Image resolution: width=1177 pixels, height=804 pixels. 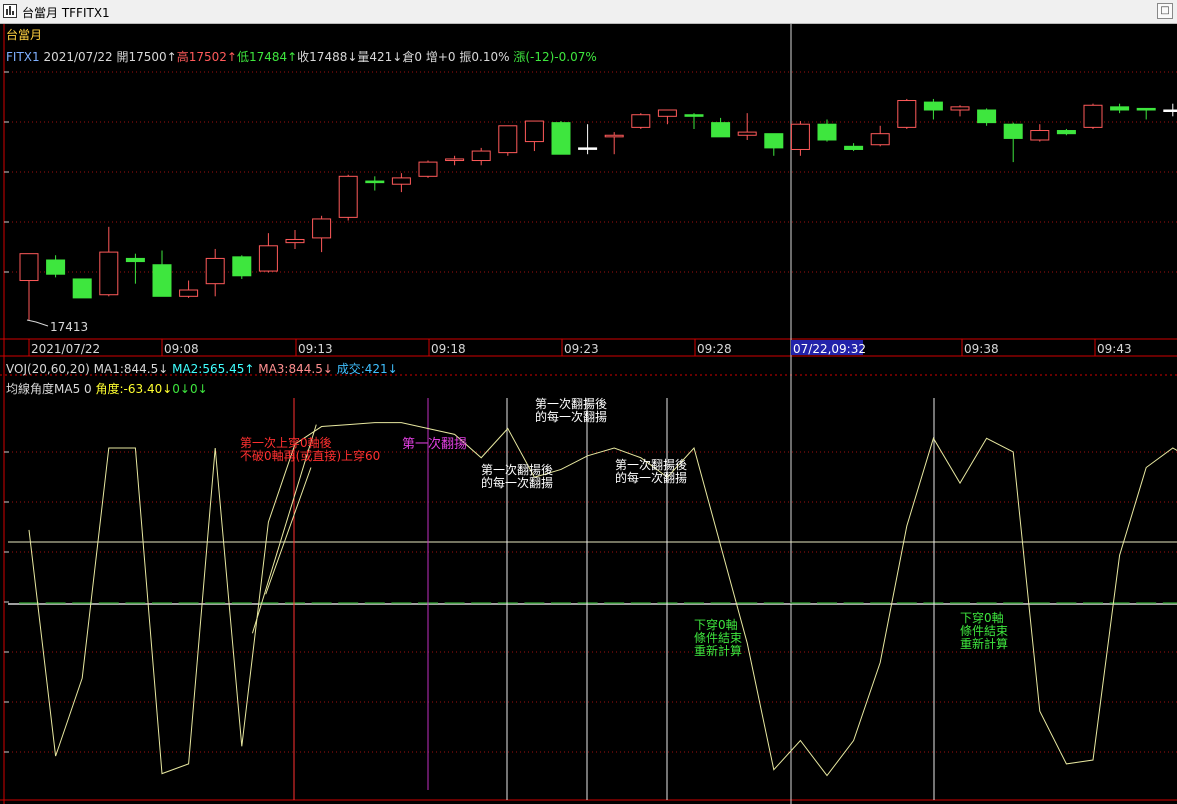 I want to click on quote-low: 低17484↑, so click(x=267, y=57).